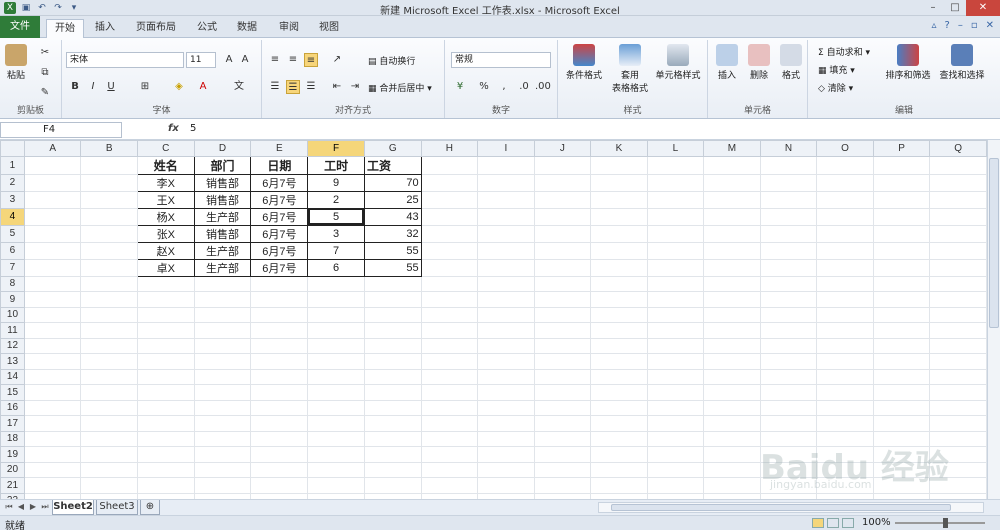 This screenshot has height=532, width=1000. I want to click on cell-c21, so click(165, 485).